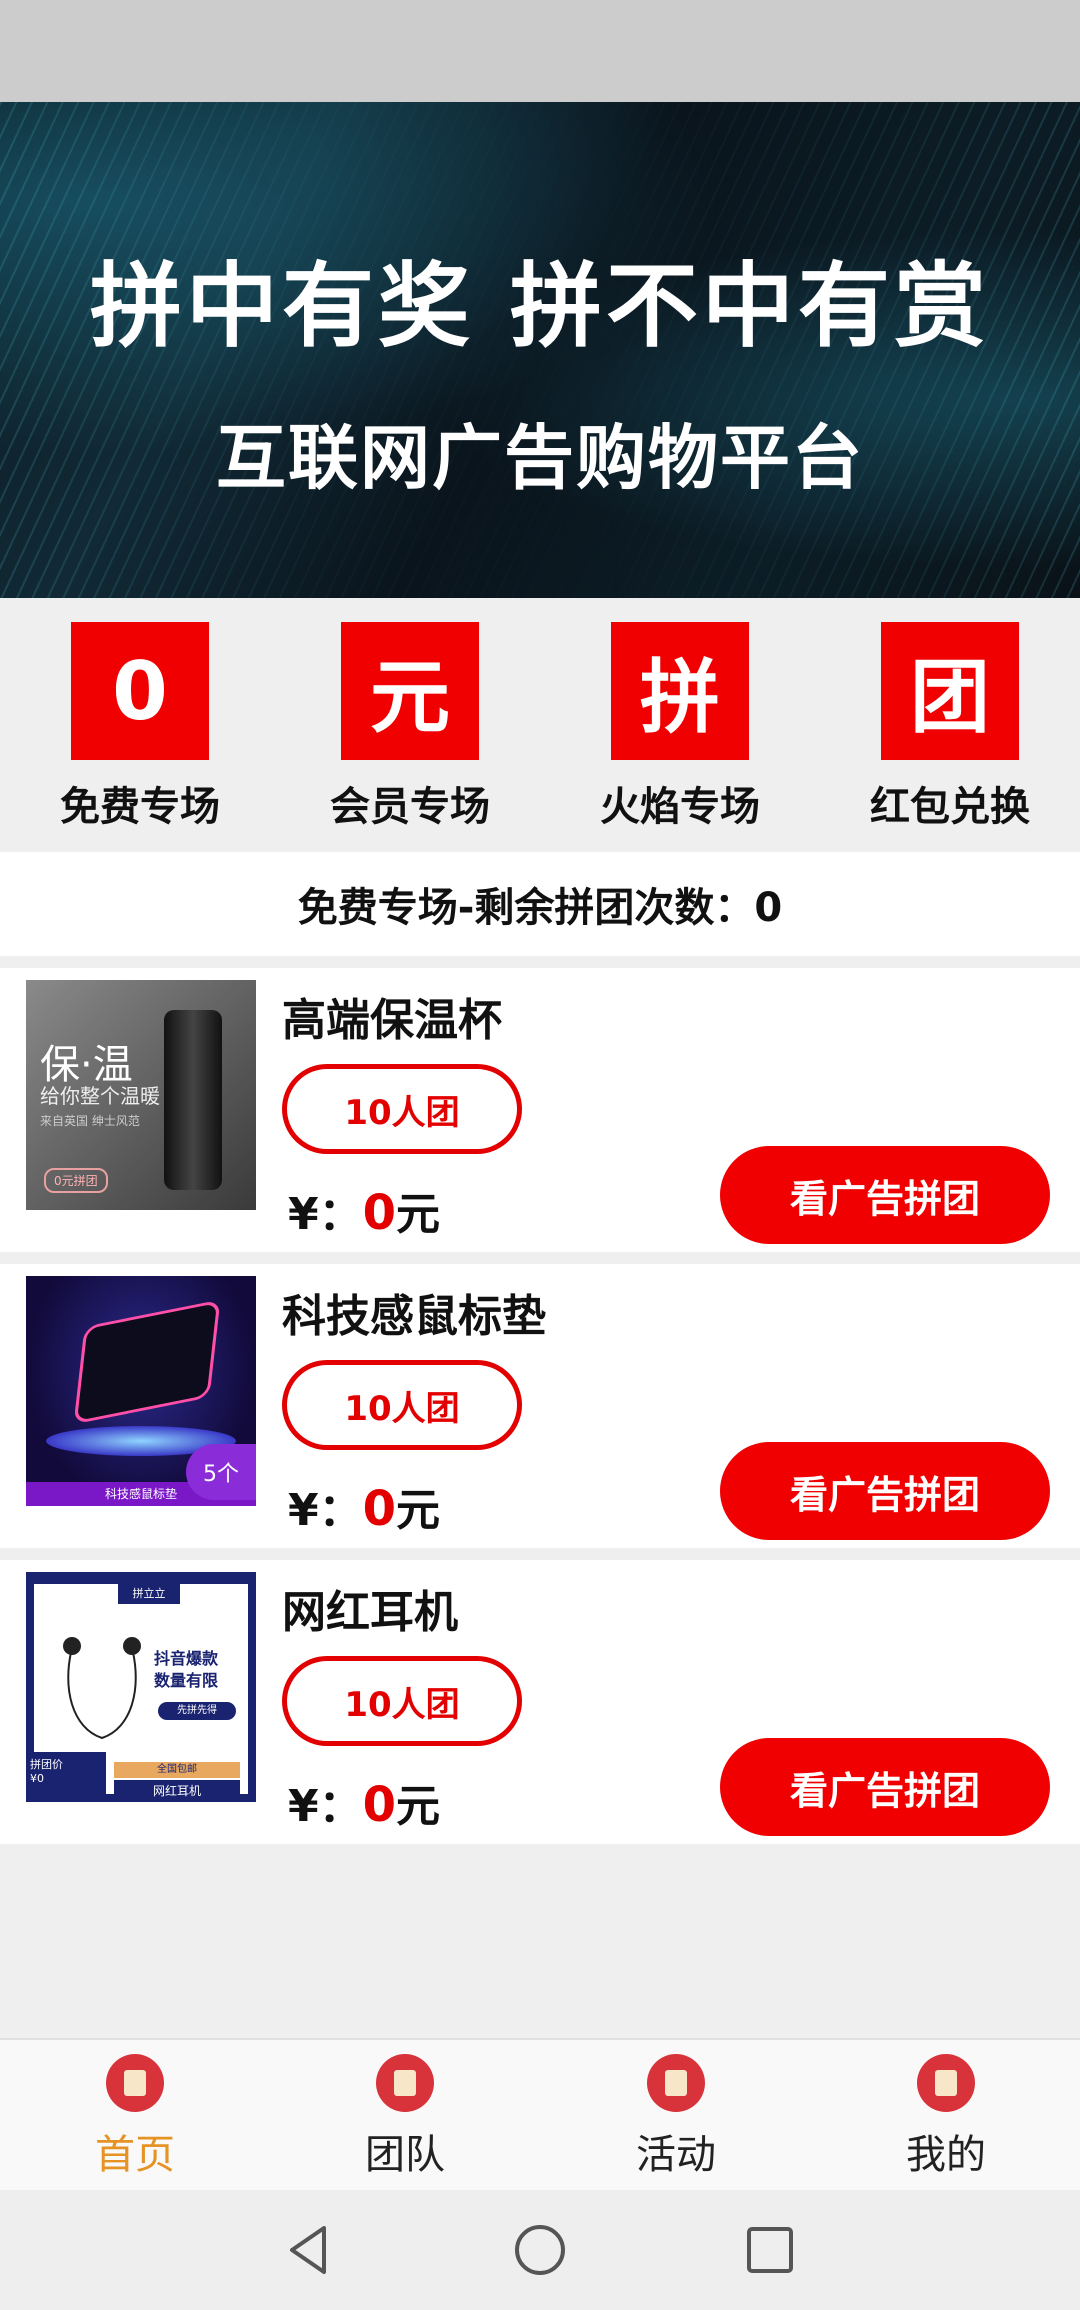  What do you see at coordinates (197, 1711) in the screenshot?
I see `thumb-text: 先拼先得` at bounding box center [197, 1711].